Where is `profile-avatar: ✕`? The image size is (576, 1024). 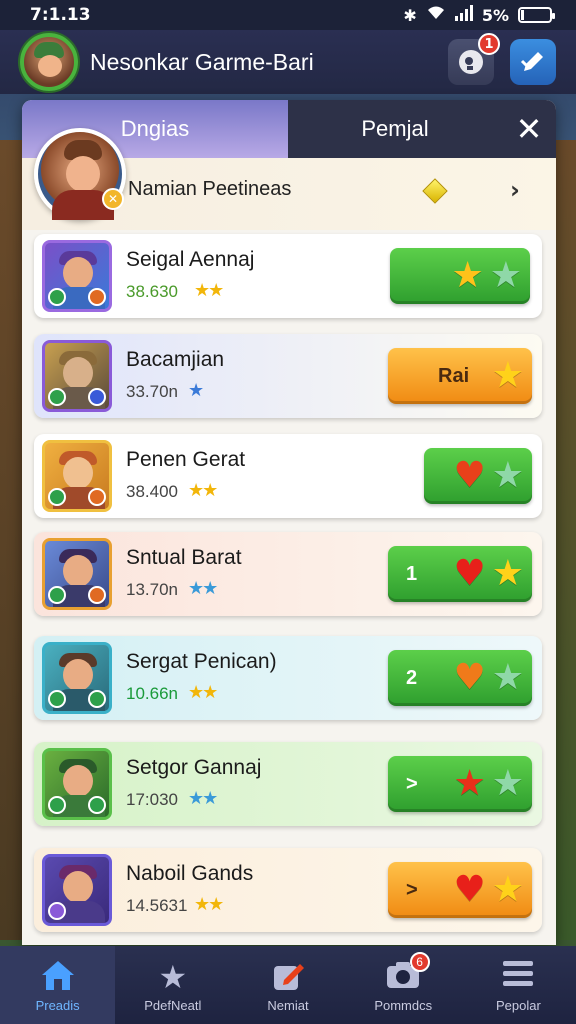
profile-avatar: ✕ is located at coordinates (80, 174).